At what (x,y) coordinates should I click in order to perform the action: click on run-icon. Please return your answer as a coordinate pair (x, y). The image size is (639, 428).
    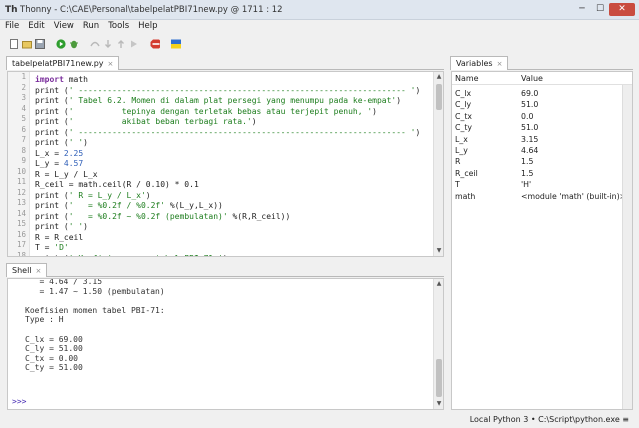
    Looking at the image, I should click on (61, 44).